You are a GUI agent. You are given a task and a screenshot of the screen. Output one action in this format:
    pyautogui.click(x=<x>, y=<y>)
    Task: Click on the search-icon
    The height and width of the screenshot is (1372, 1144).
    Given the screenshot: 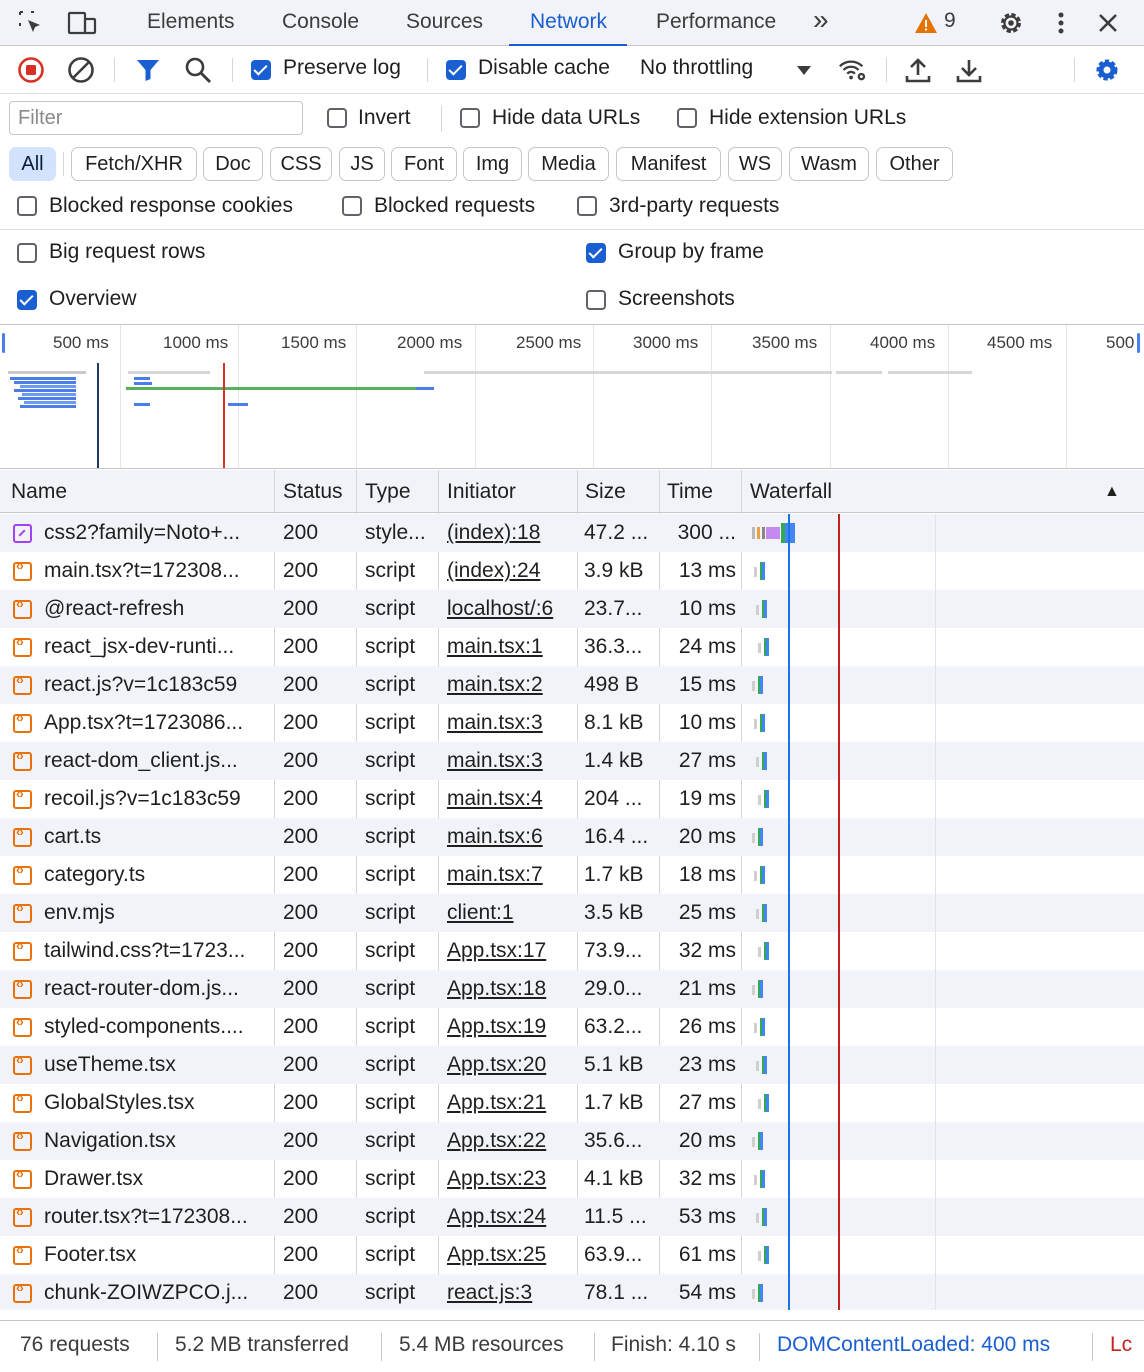 What is the action you would take?
    pyautogui.click(x=198, y=70)
    